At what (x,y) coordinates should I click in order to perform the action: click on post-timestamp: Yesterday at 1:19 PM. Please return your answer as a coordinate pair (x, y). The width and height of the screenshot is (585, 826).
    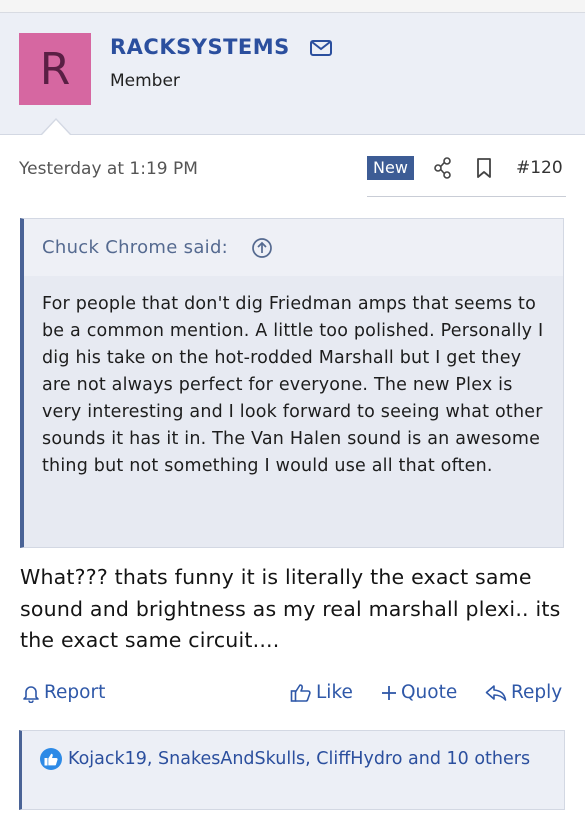
    Looking at the image, I should click on (108, 169).